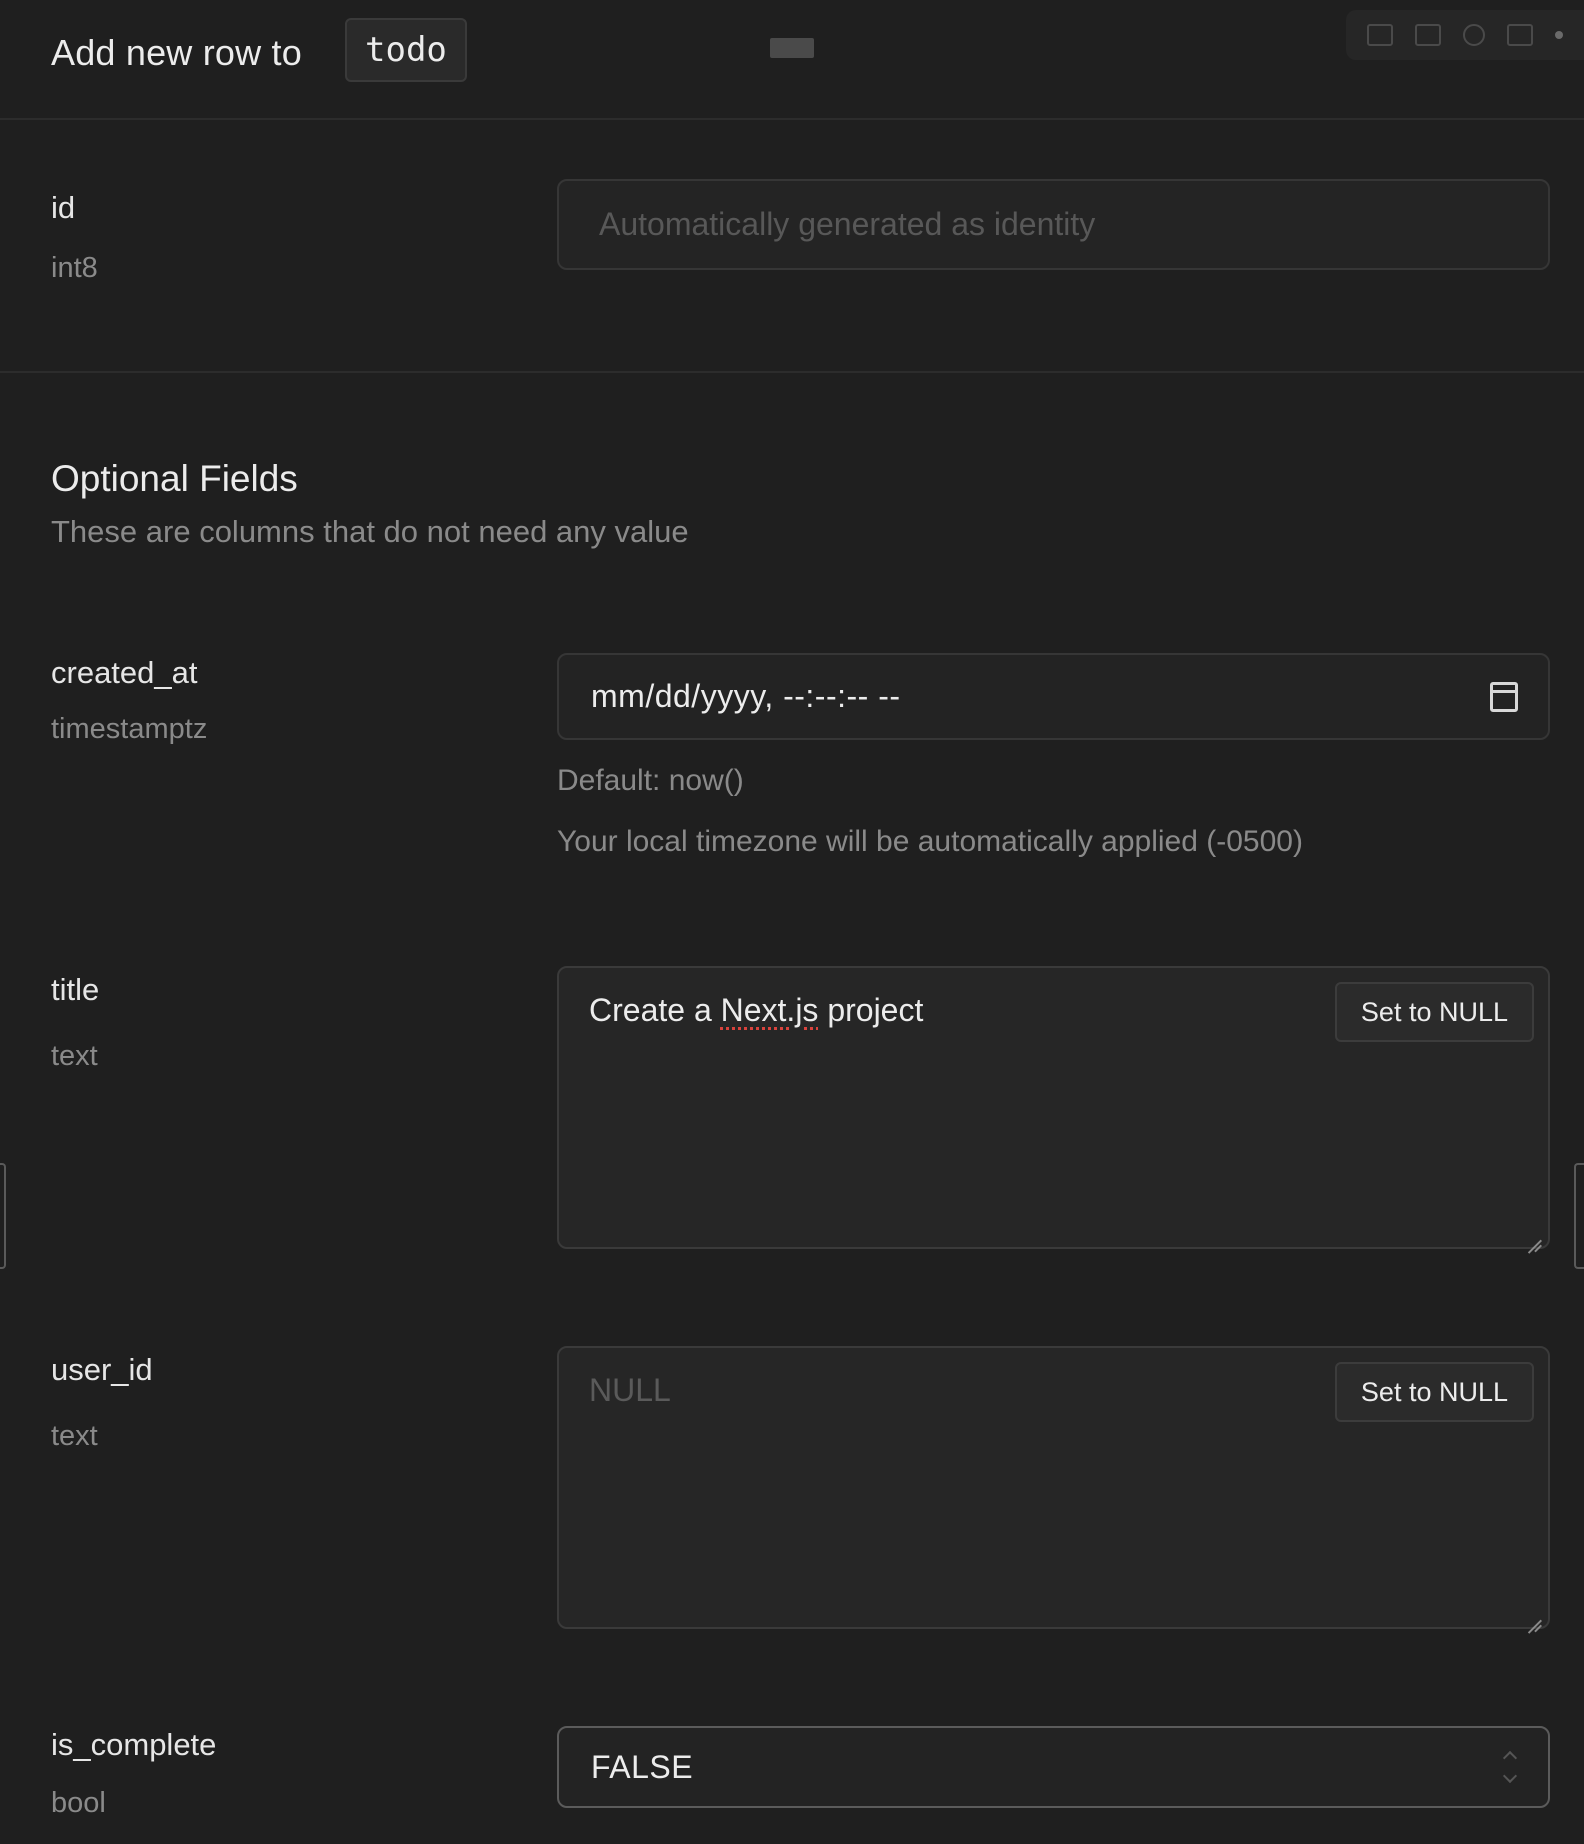 The height and width of the screenshot is (1844, 1584). What do you see at coordinates (75, 989) in the screenshot?
I see `field-label-title: title` at bounding box center [75, 989].